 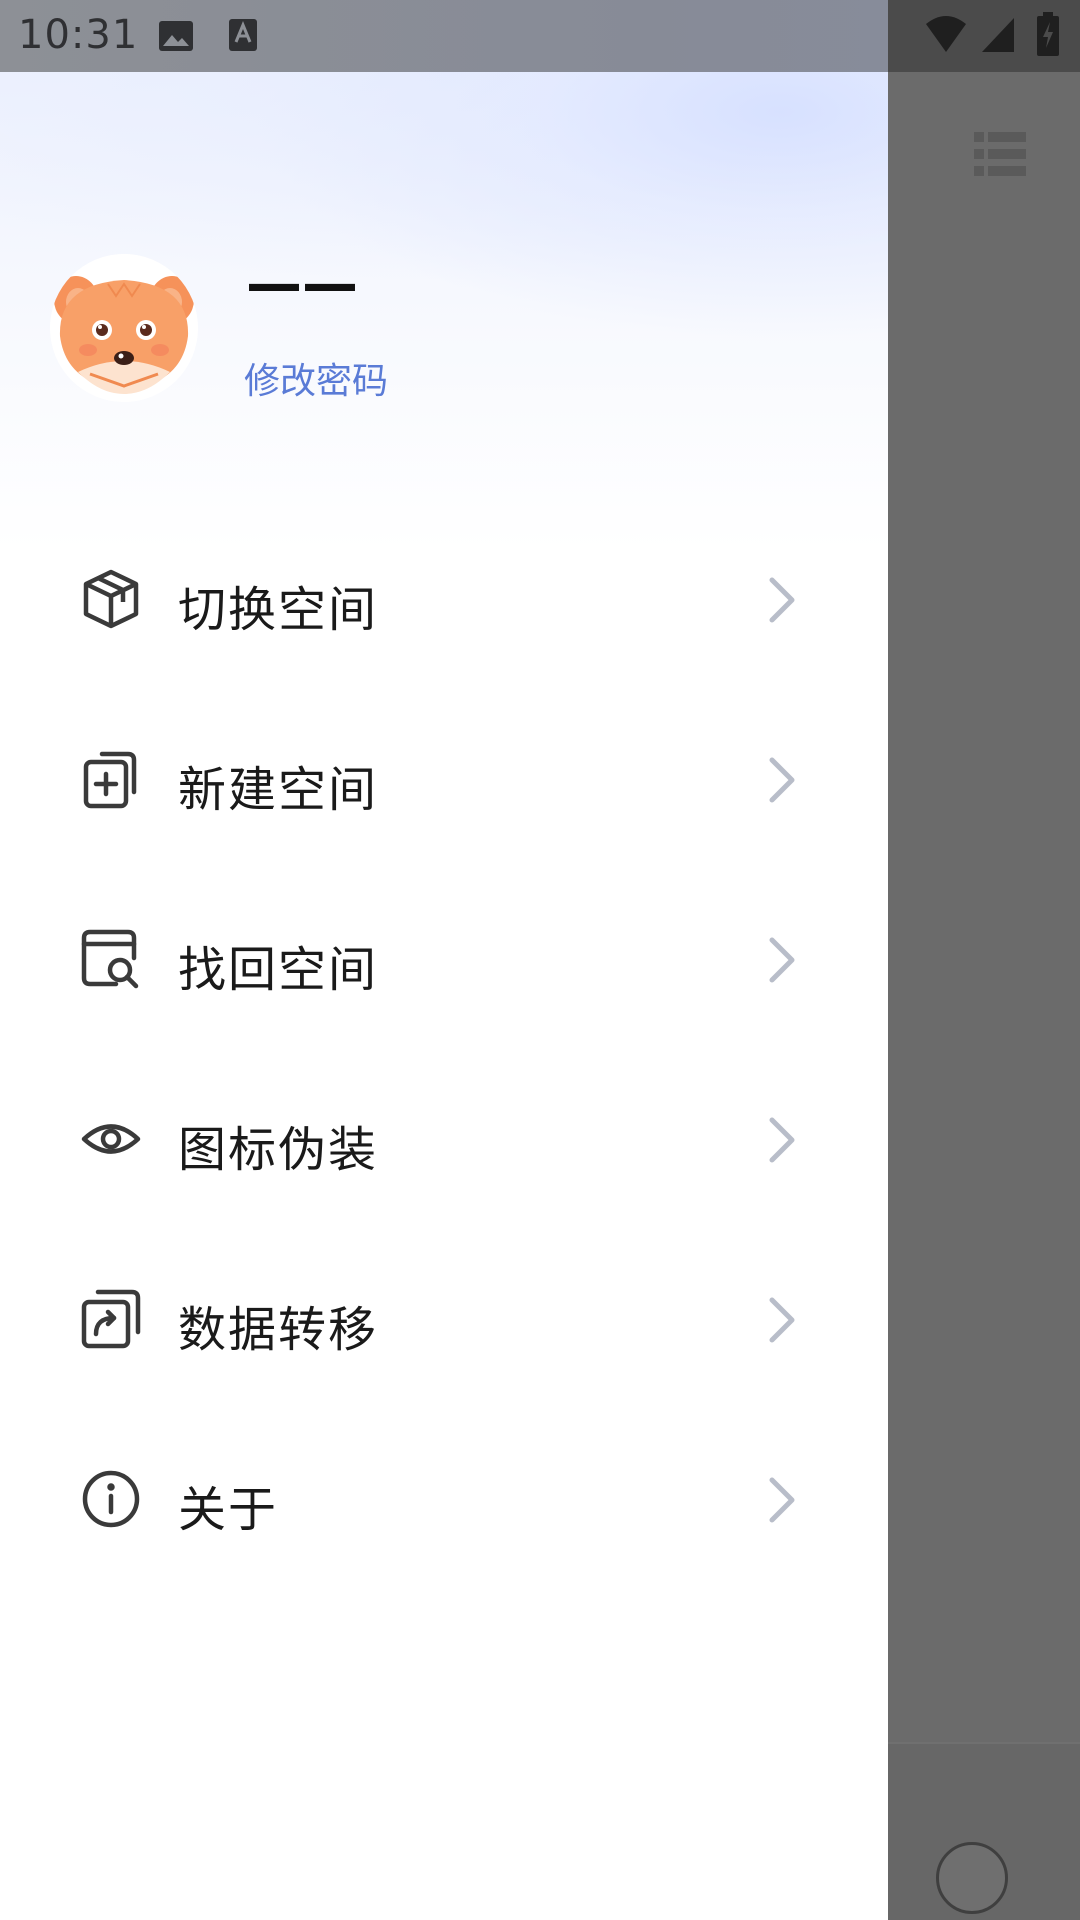 I want to click on menu-label: 找回空间, so click(x=278, y=970).